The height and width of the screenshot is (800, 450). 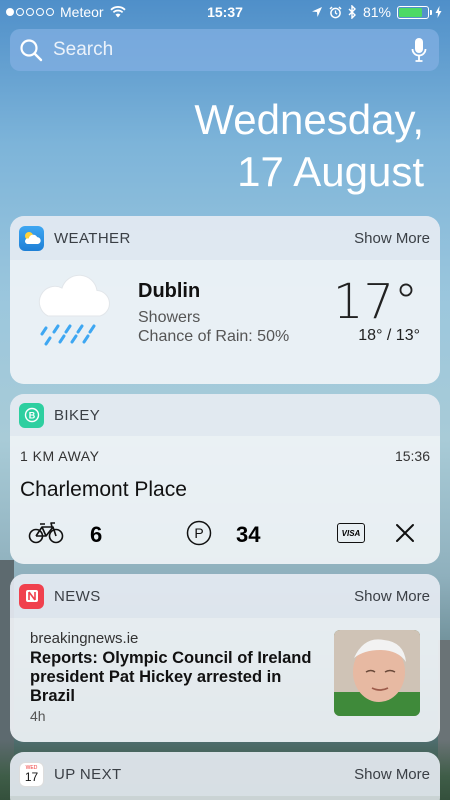 I want to click on bikey-updated-time: 15:36, so click(x=412, y=456).